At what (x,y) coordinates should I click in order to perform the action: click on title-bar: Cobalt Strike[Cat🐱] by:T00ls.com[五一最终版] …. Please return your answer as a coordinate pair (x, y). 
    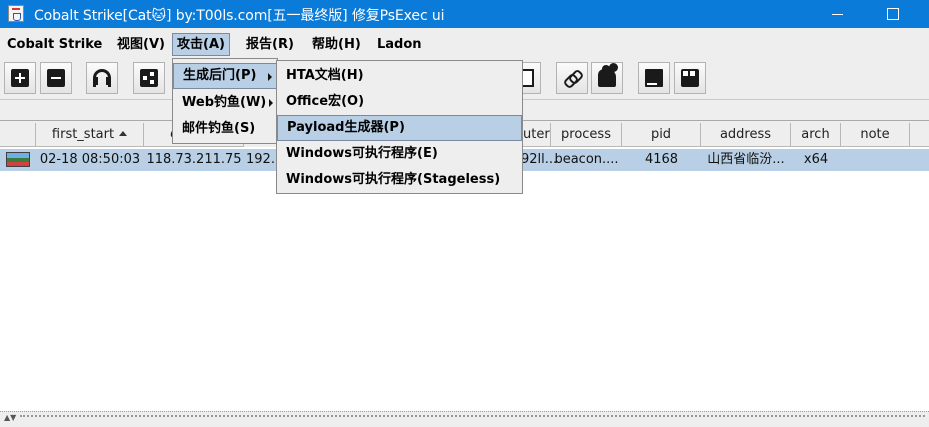
    Looking at the image, I should click on (464, 14).